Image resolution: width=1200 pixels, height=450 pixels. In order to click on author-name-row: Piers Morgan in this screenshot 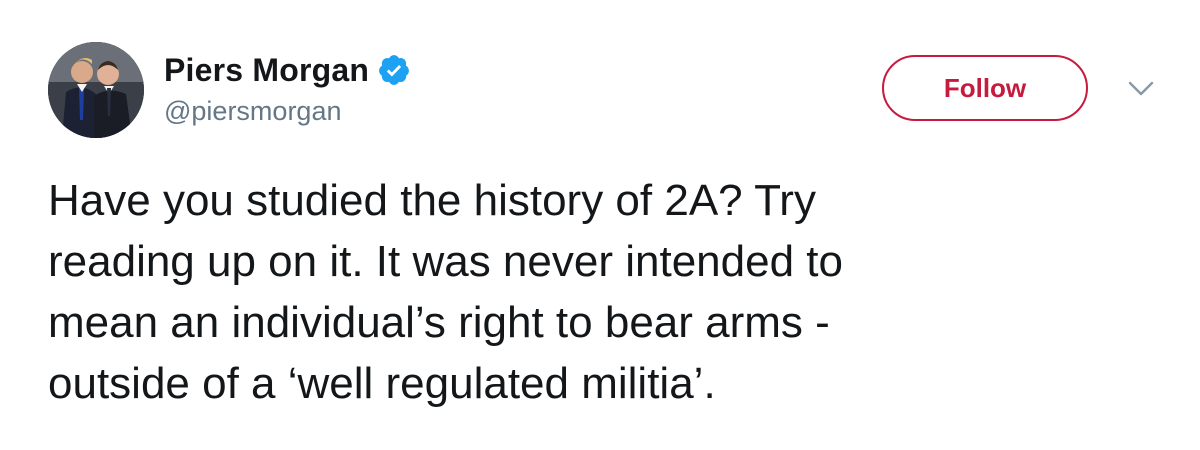, I will do `click(287, 70)`.